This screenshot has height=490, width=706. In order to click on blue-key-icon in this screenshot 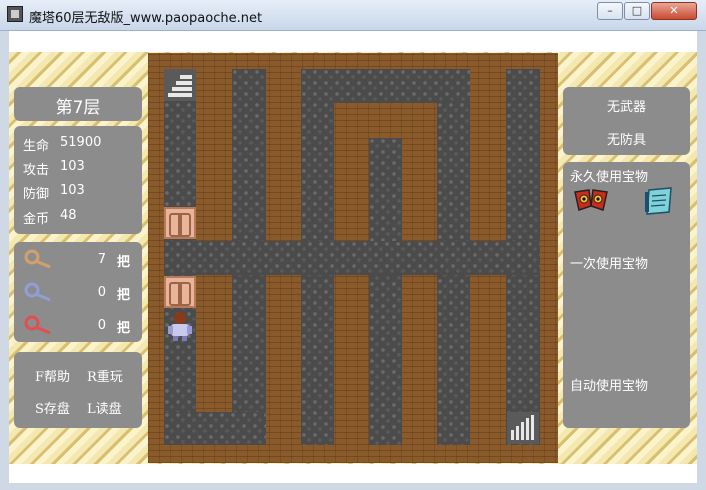, I will do `click(37, 292)`.